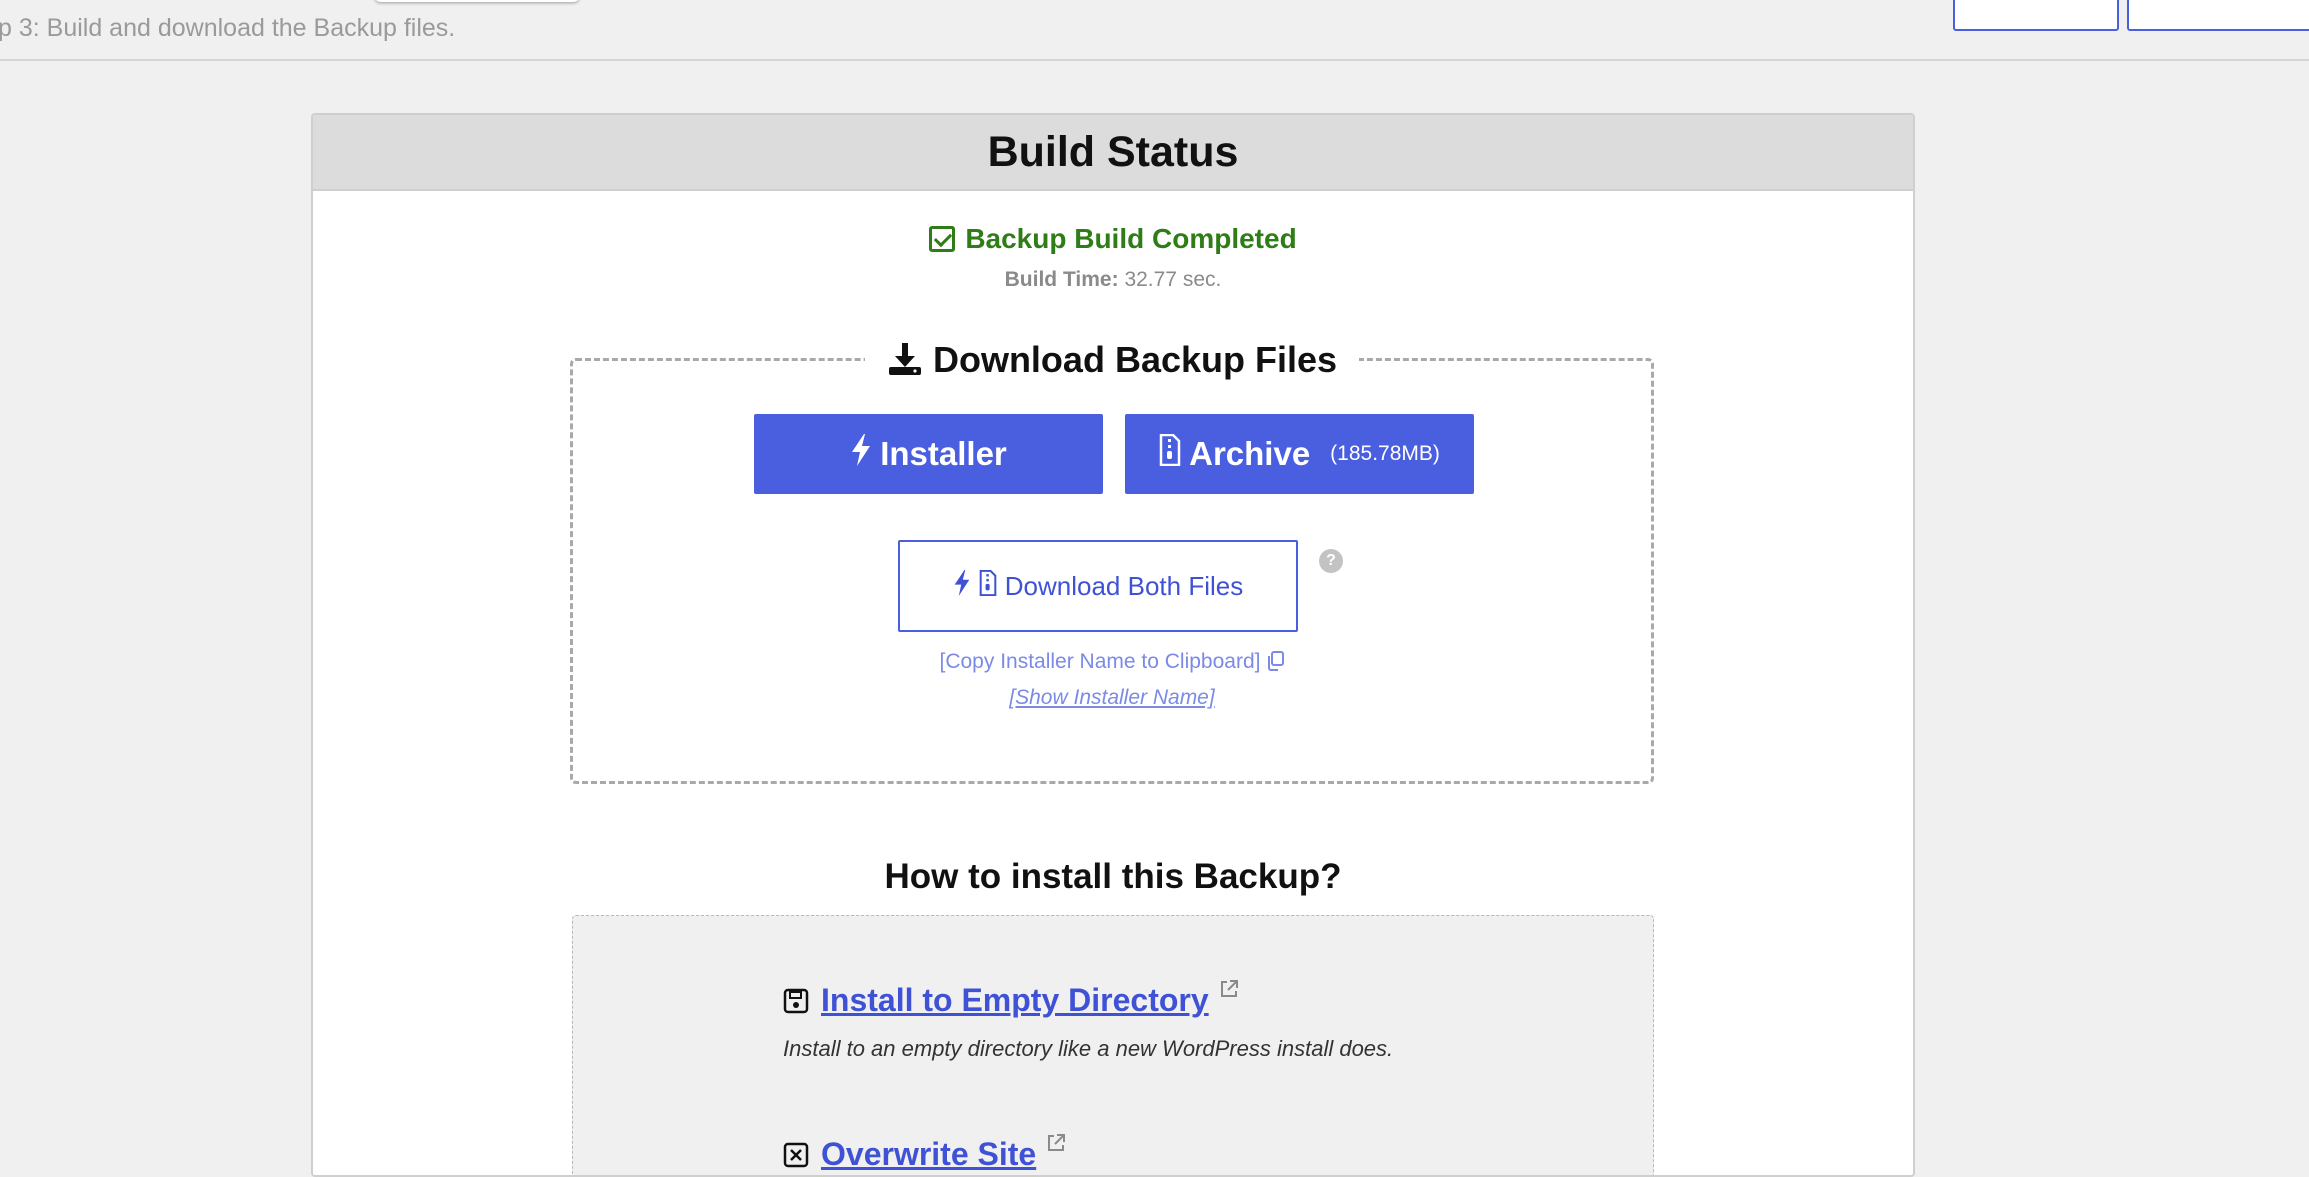  What do you see at coordinates (942, 239) in the screenshot?
I see `check-square-icon` at bounding box center [942, 239].